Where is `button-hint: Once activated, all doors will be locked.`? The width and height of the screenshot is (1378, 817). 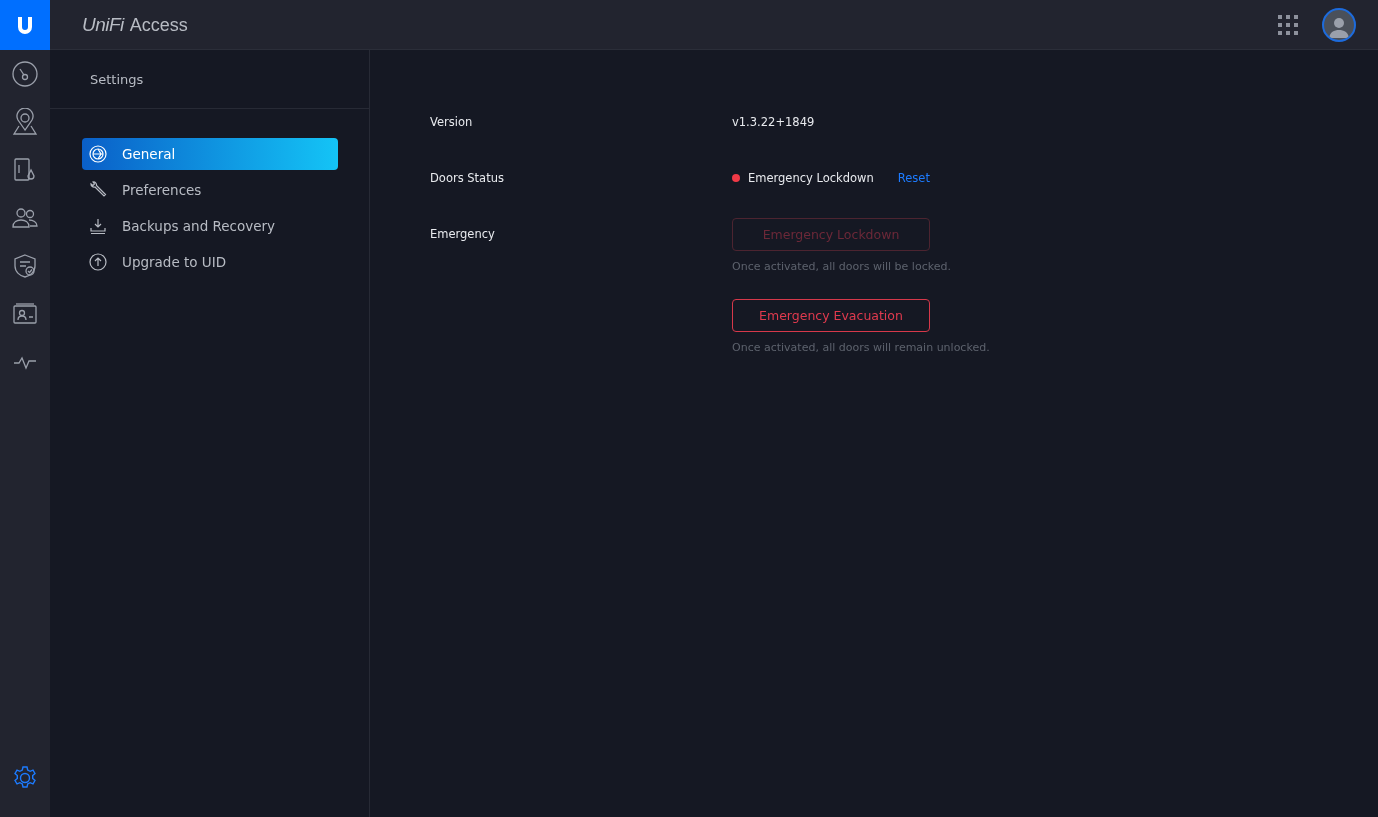
button-hint: Once activated, all doors will be locked. is located at coordinates (842, 266).